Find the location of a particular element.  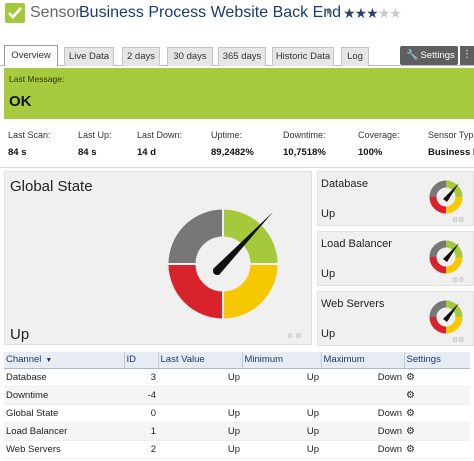

stat-label: Sensor Typ is located at coordinates (451, 135).